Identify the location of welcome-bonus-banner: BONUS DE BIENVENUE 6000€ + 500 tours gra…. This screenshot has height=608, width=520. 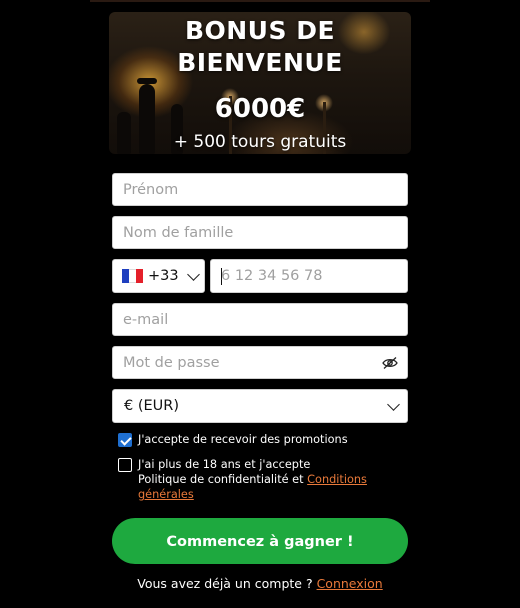
(260, 83).